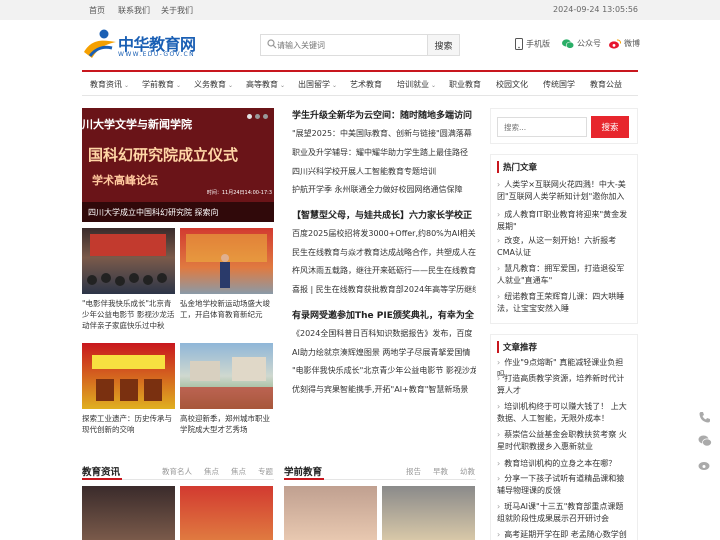 Image resolution: width=720 pixels, height=540 pixels. What do you see at coordinates (564, 441) in the screenshot?
I see `recommend-item: › 蔡崇信公益基金会职教扶贫考察 火星时代职教援乡入惠新就业` at bounding box center [564, 441].